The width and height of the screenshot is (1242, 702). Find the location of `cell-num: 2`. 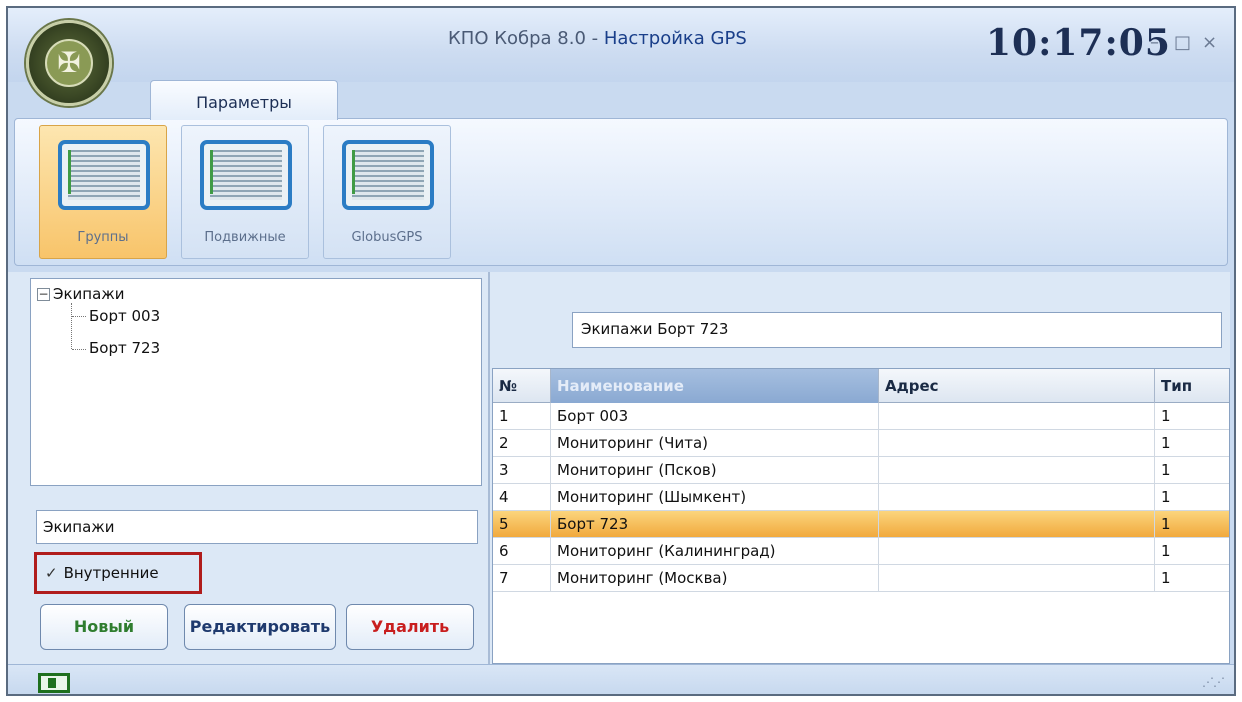

cell-num: 2 is located at coordinates (522, 443).